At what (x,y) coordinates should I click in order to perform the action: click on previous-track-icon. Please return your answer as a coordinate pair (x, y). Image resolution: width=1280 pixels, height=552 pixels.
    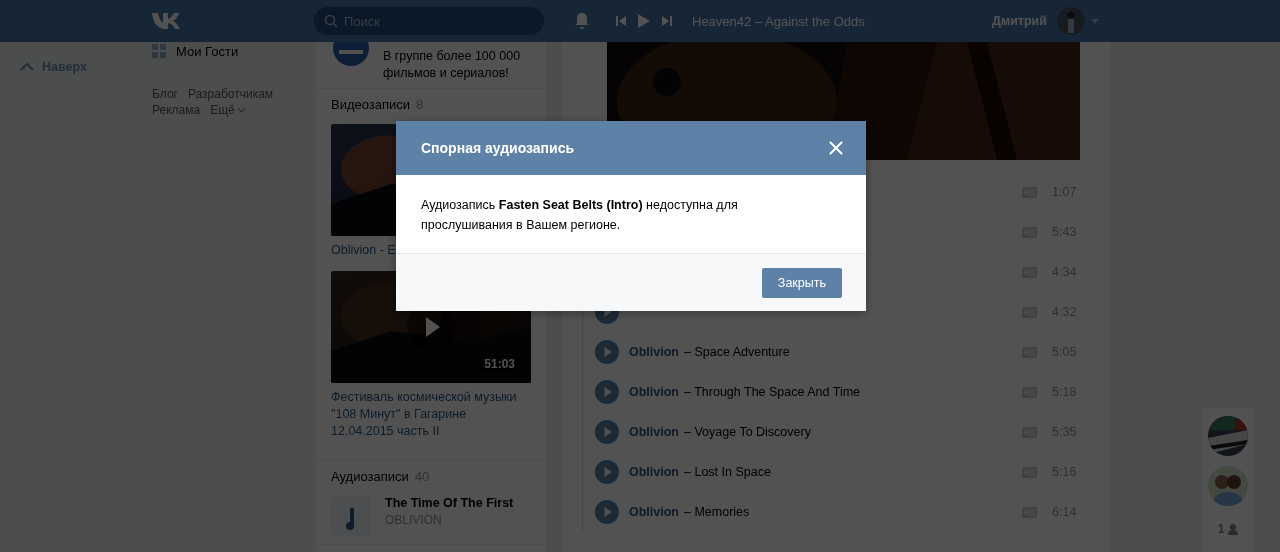
    Looking at the image, I should click on (621, 21).